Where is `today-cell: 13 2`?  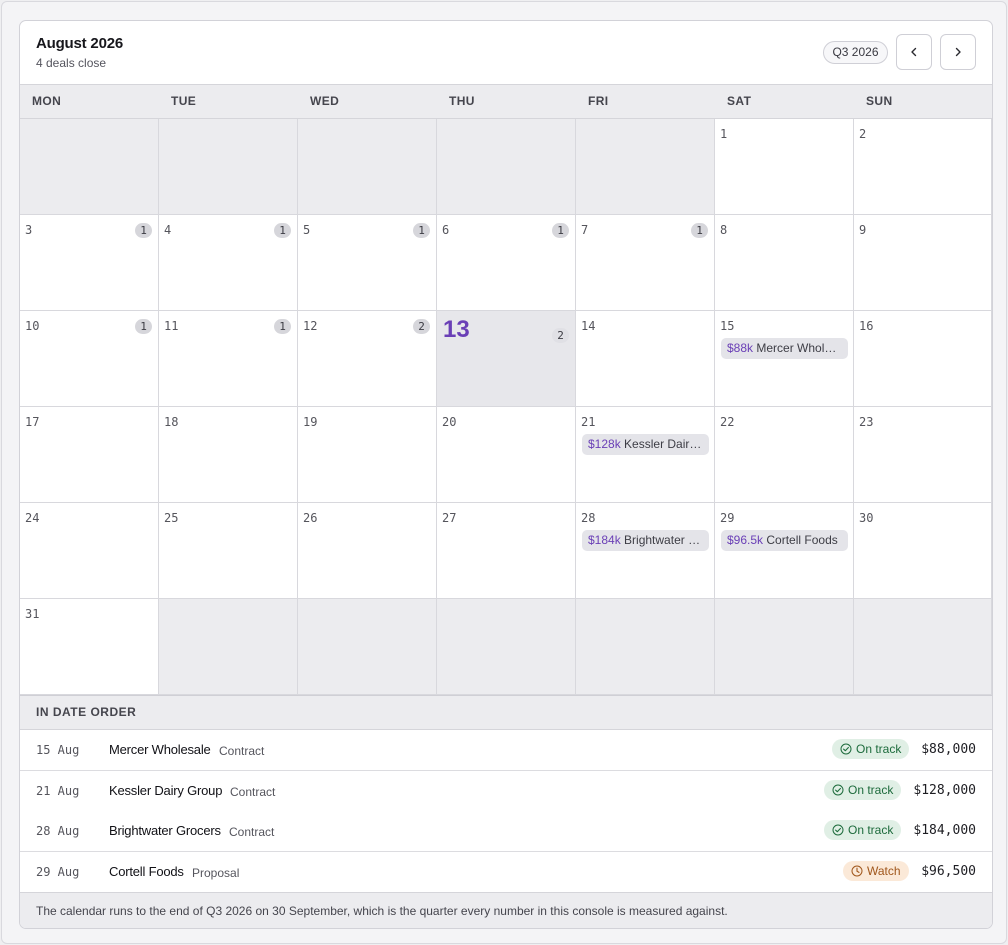 today-cell: 13 2 is located at coordinates (506, 359).